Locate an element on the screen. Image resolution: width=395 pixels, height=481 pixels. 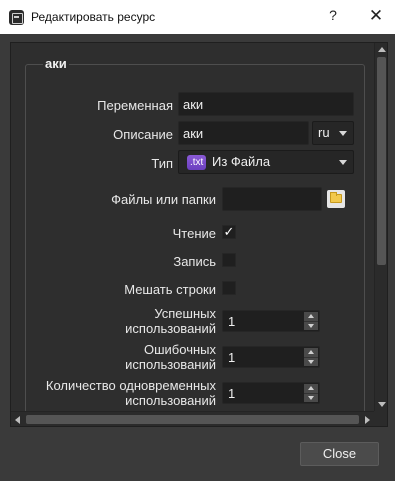
error-uses-label: Ошибочных использований is located at coordinates (133, 357).